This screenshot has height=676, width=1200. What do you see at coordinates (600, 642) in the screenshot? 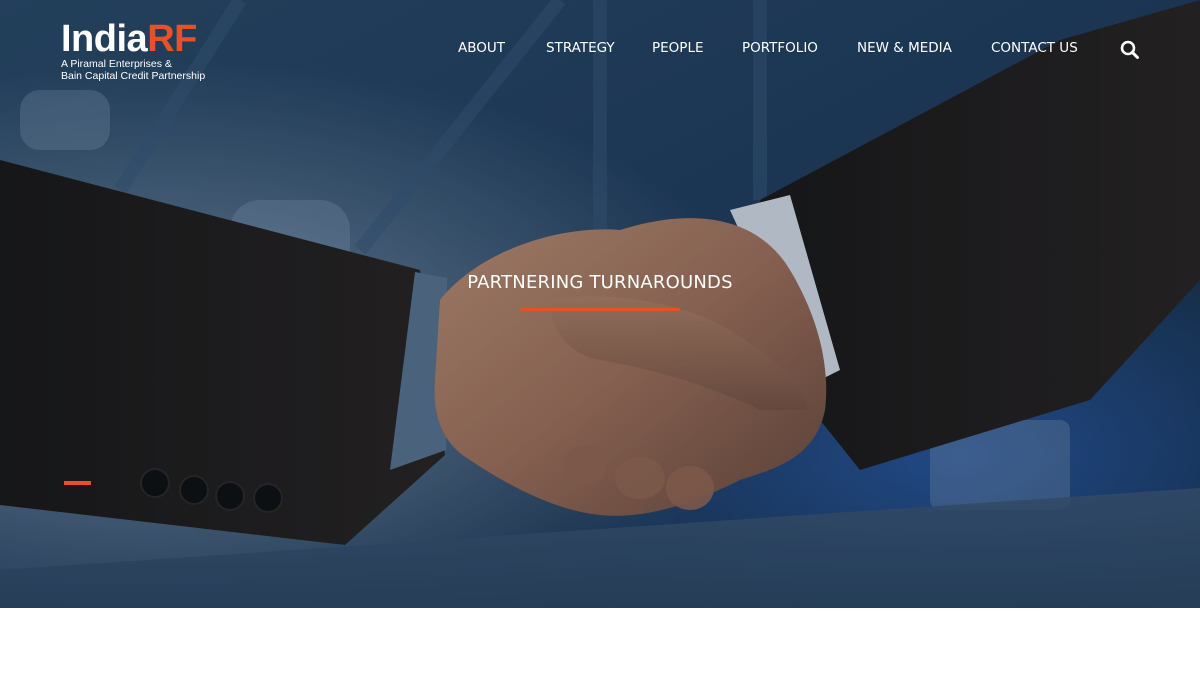
I see `content-area` at bounding box center [600, 642].